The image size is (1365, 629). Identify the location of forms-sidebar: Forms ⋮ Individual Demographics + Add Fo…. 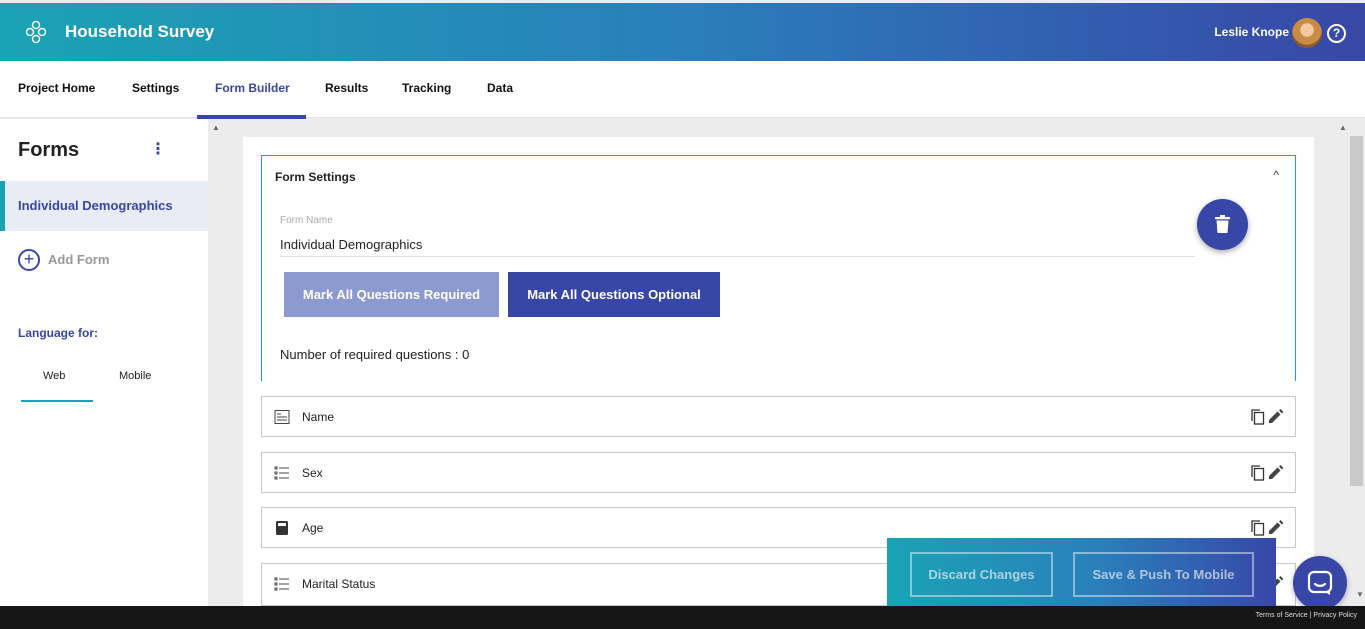
(104, 362).